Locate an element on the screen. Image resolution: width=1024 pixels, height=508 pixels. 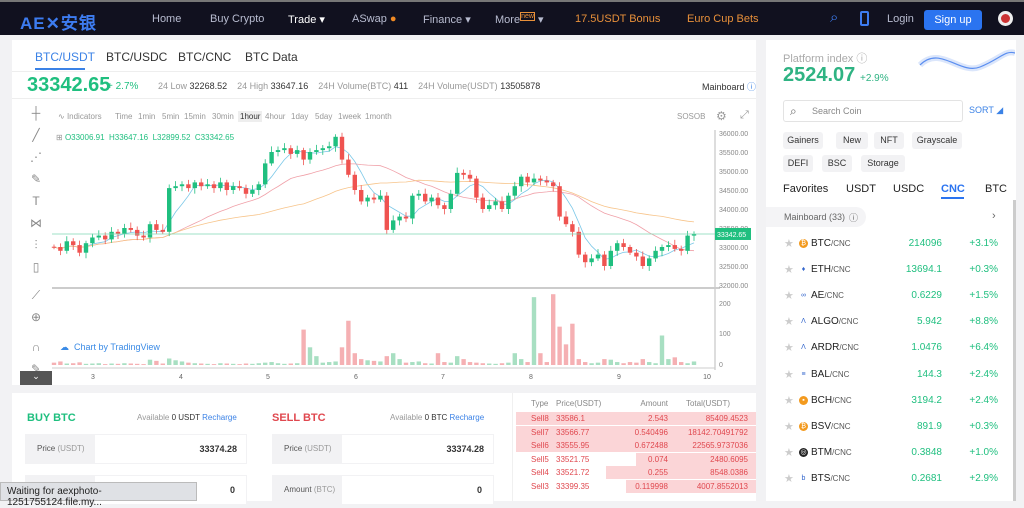
search-coin-input: ⌕ Search Coin is located at coordinates (873, 111).